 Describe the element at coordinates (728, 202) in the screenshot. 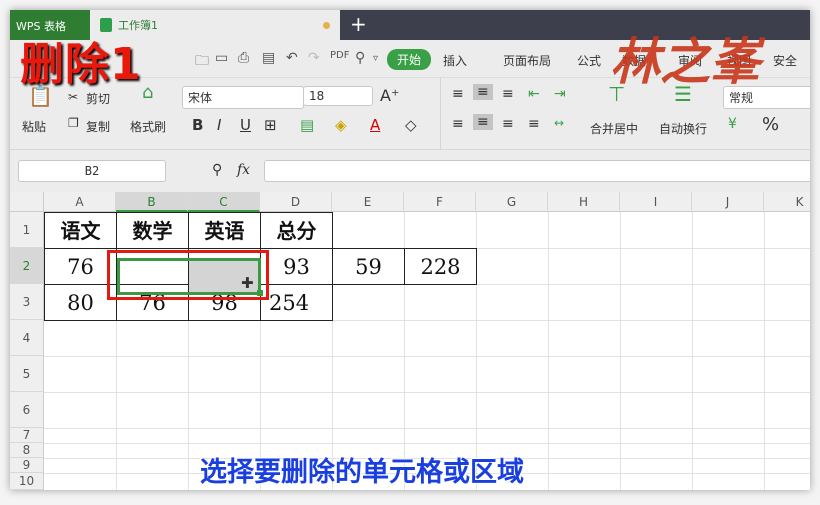

I see `column-header-J: J` at that location.